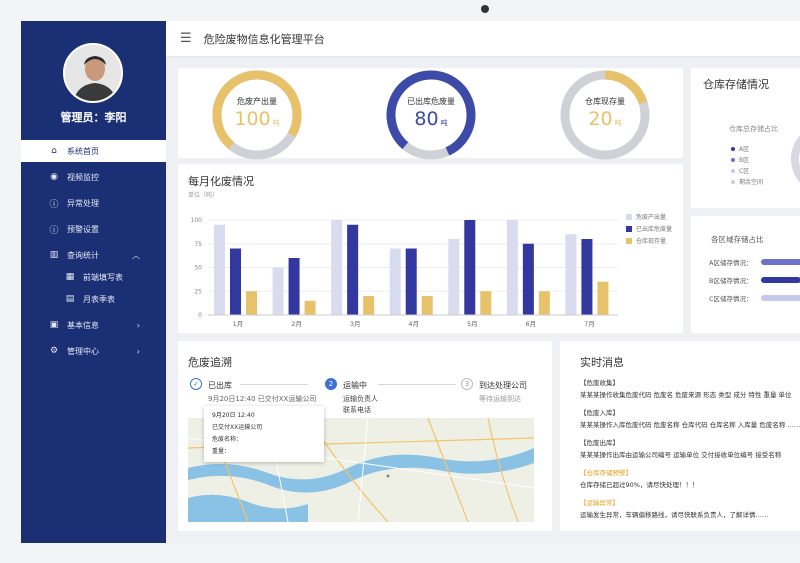  Describe the element at coordinates (745, 138) in the screenshot. I see `warehouse-card: 仓库存储情况 仓库总存储占比 A区 B区 C区 剩余空间` at that location.